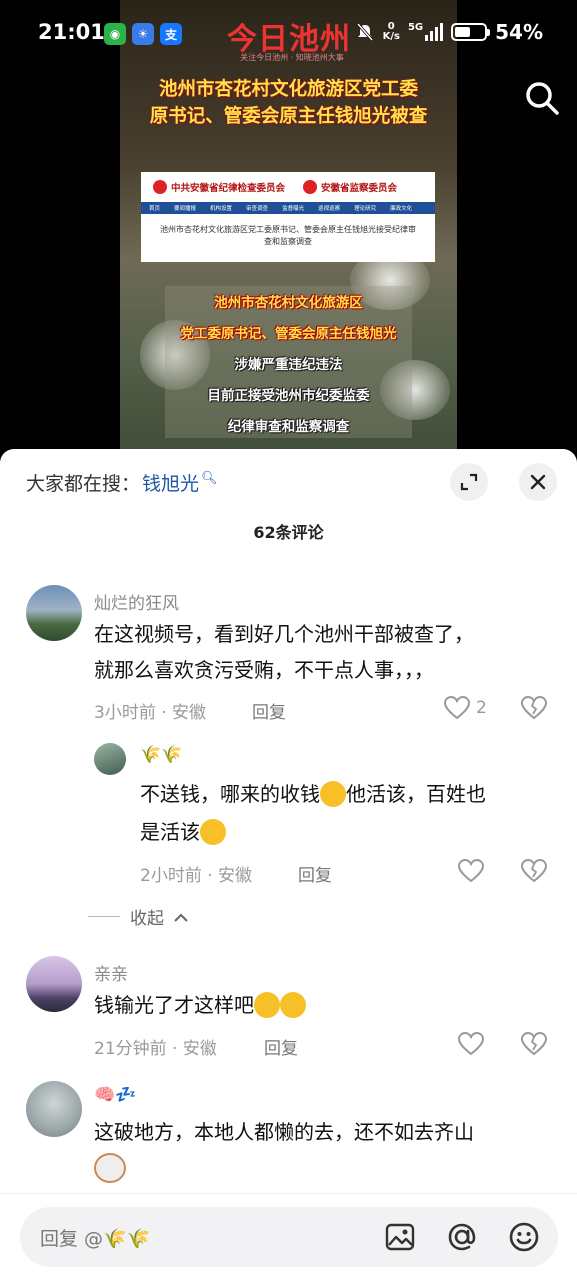  I want to click on doc-nav-bar: 首页 要闻播报 机构设置 审查调查 监督曝光 巡视巡察 理论研究 廉政文化, so click(288, 208).